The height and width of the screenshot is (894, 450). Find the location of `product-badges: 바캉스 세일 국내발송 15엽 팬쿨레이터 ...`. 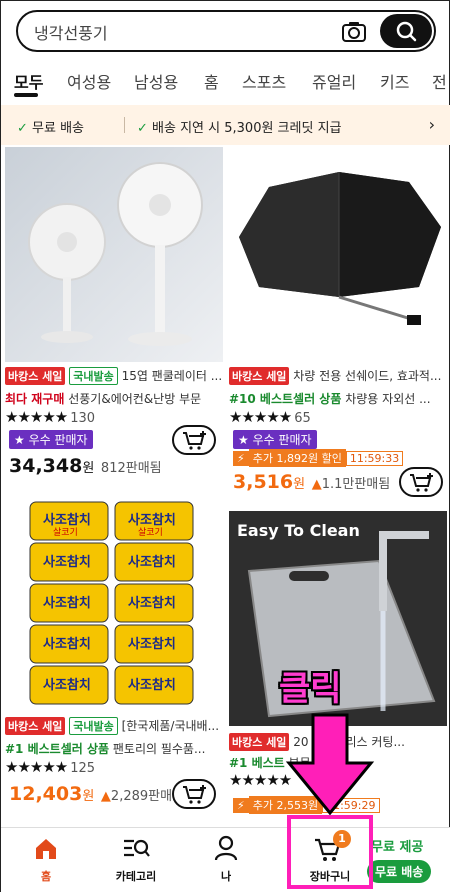

product-badges: 바캉스 세일 국내발송 15엽 팬쿨레이터 ... is located at coordinates (114, 376).